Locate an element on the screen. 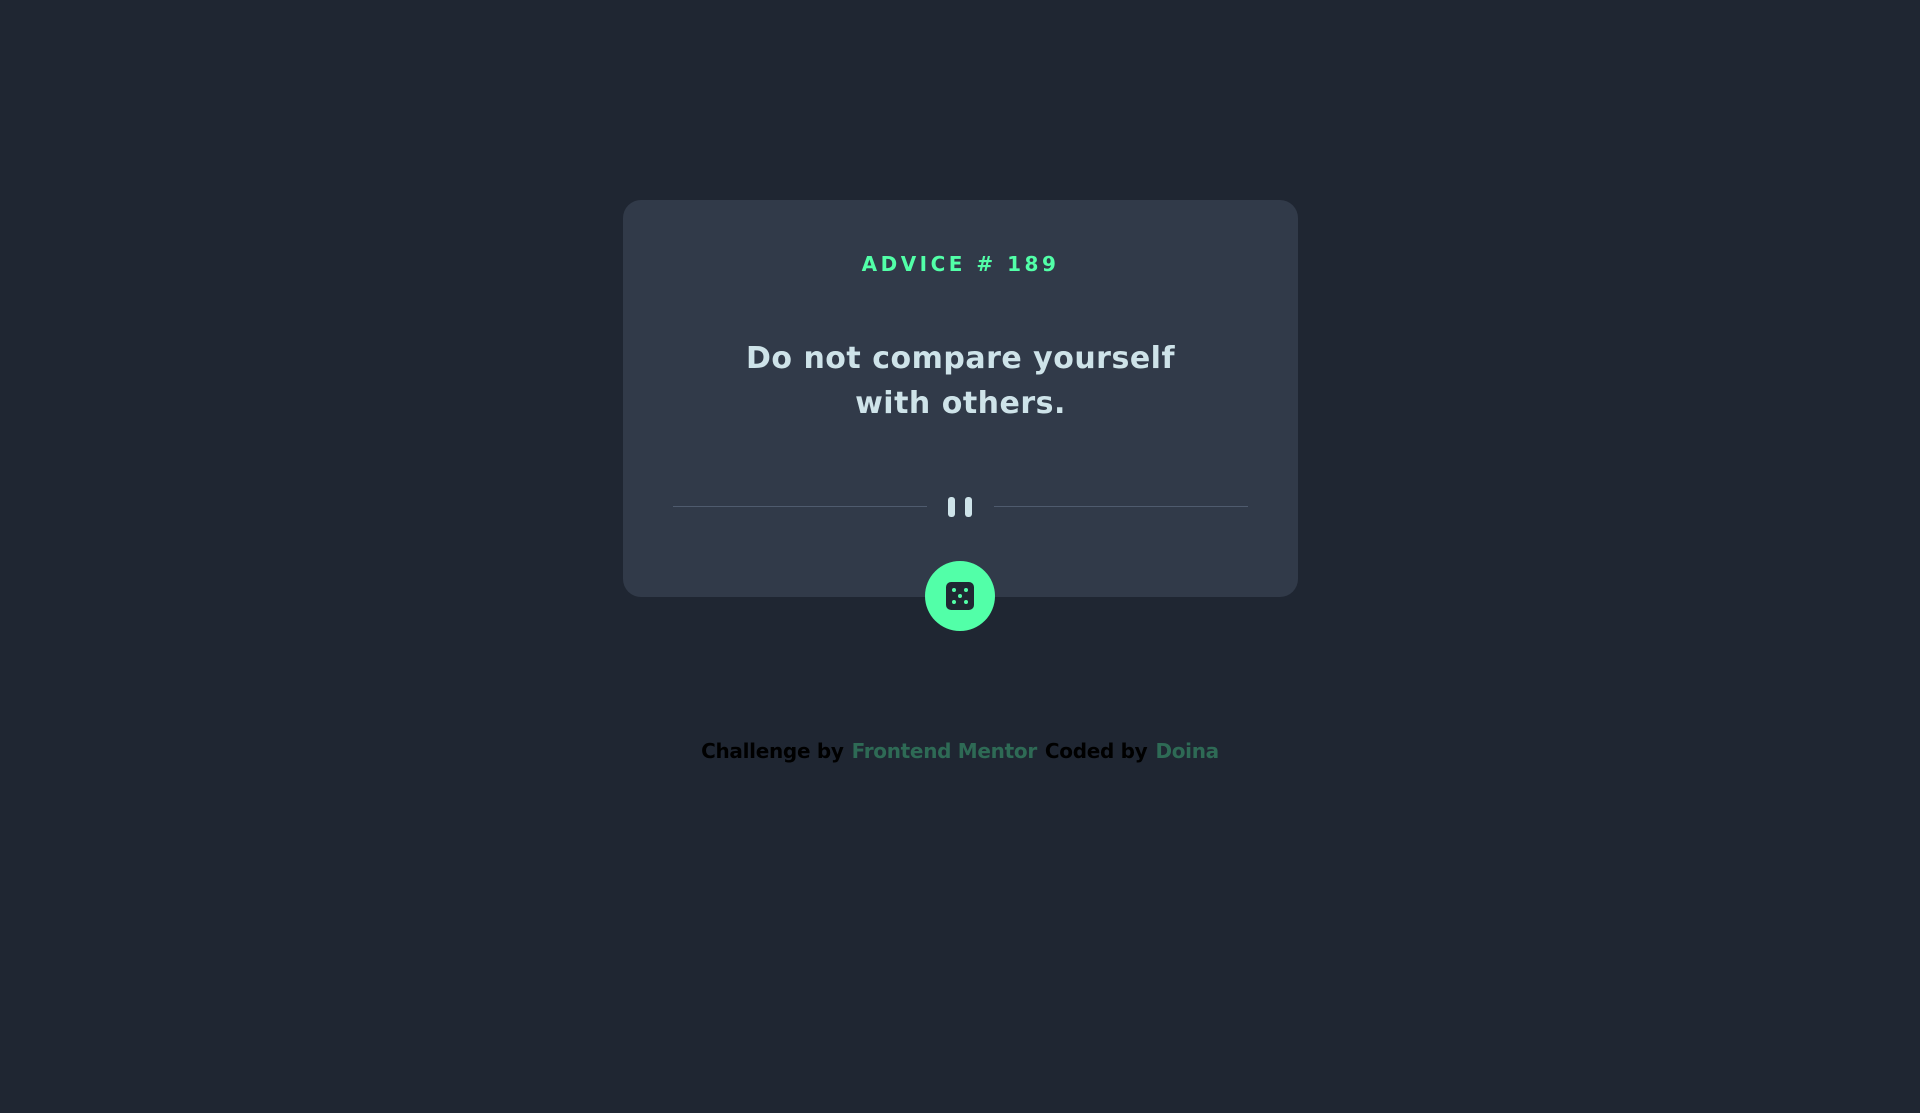  pattern-divider is located at coordinates (960, 507).